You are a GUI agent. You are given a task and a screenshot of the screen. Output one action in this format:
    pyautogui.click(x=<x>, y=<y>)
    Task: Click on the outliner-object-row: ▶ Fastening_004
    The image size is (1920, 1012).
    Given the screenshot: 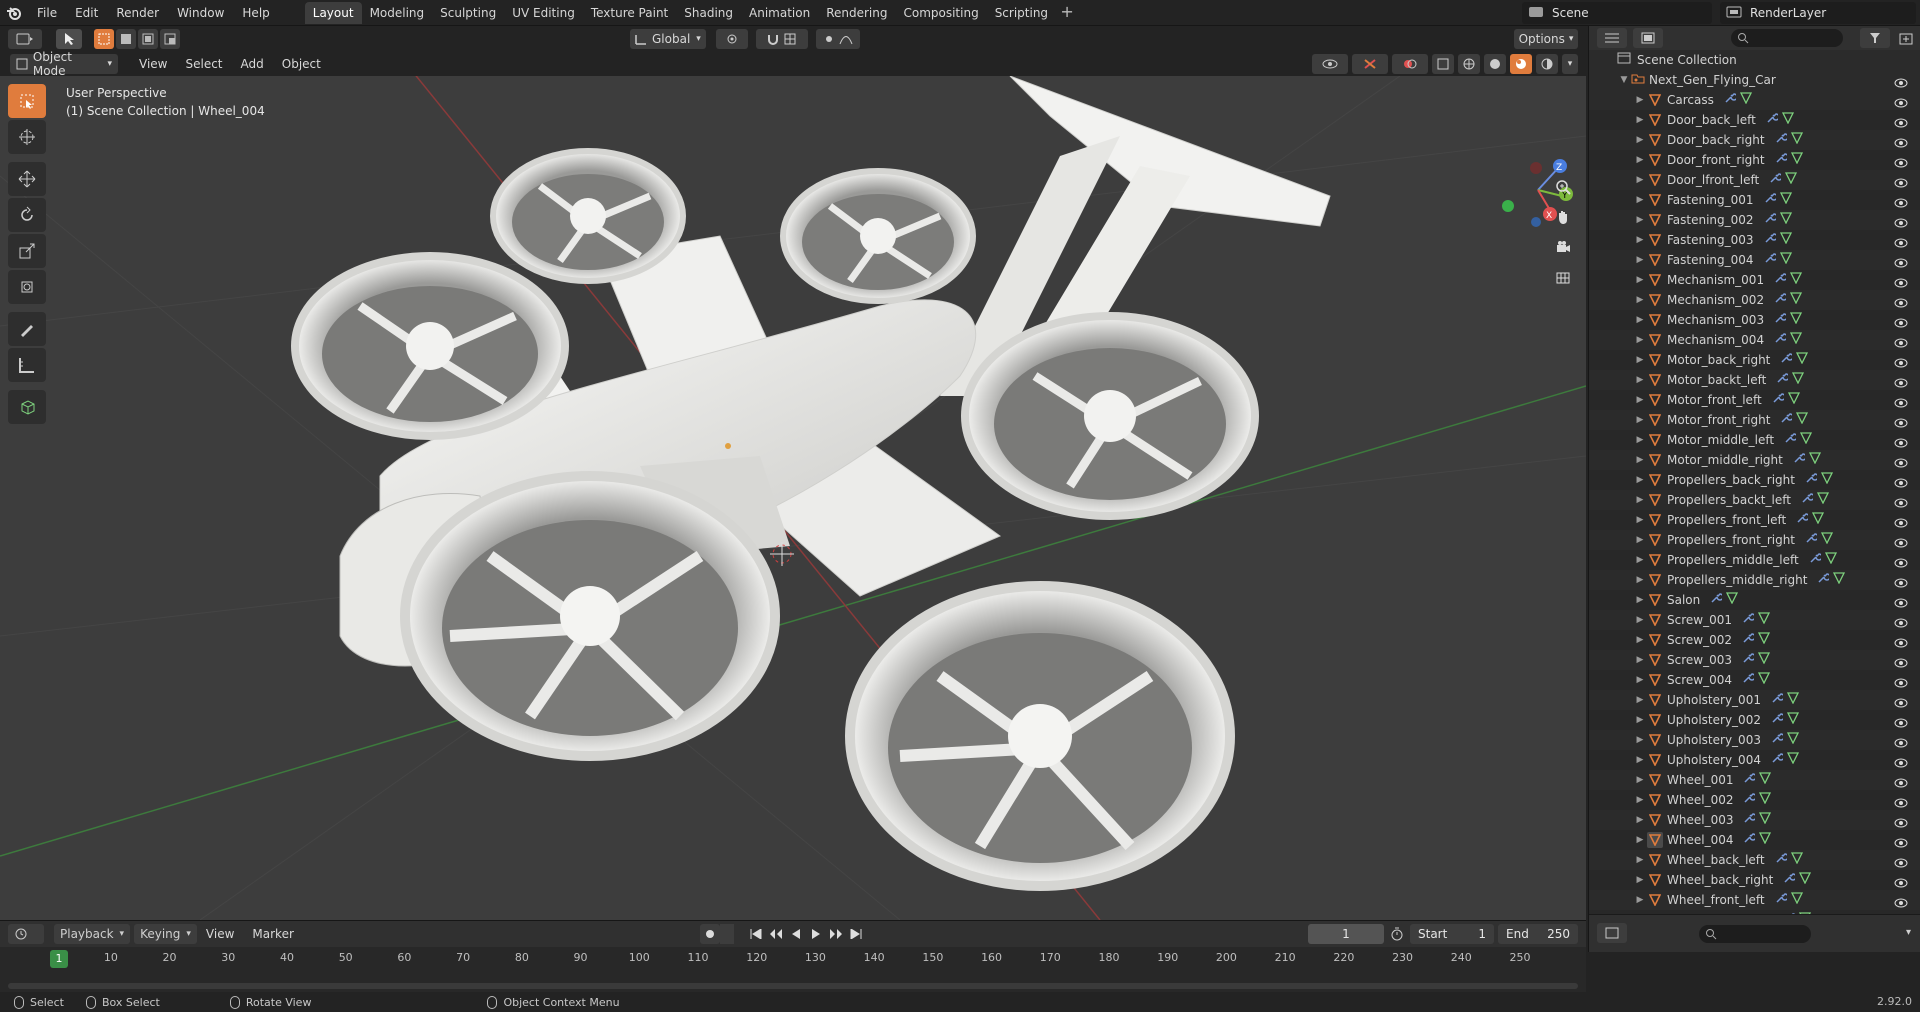 What is the action you would take?
    pyautogui.click(x=1754, y=260)
    